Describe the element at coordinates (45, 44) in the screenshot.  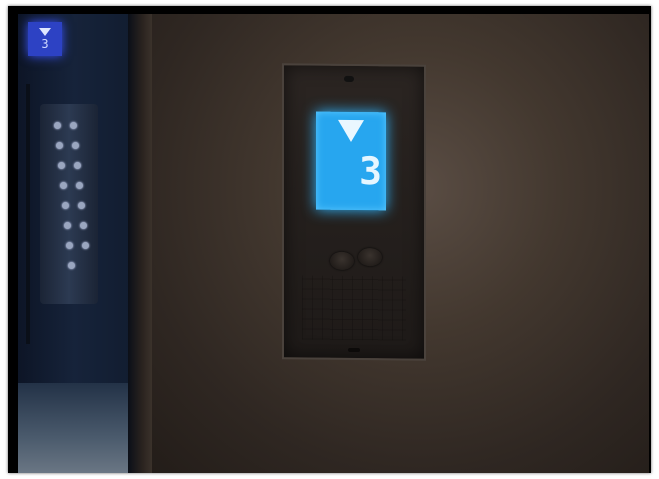
I see `cab-floor-number: 3` at that location.